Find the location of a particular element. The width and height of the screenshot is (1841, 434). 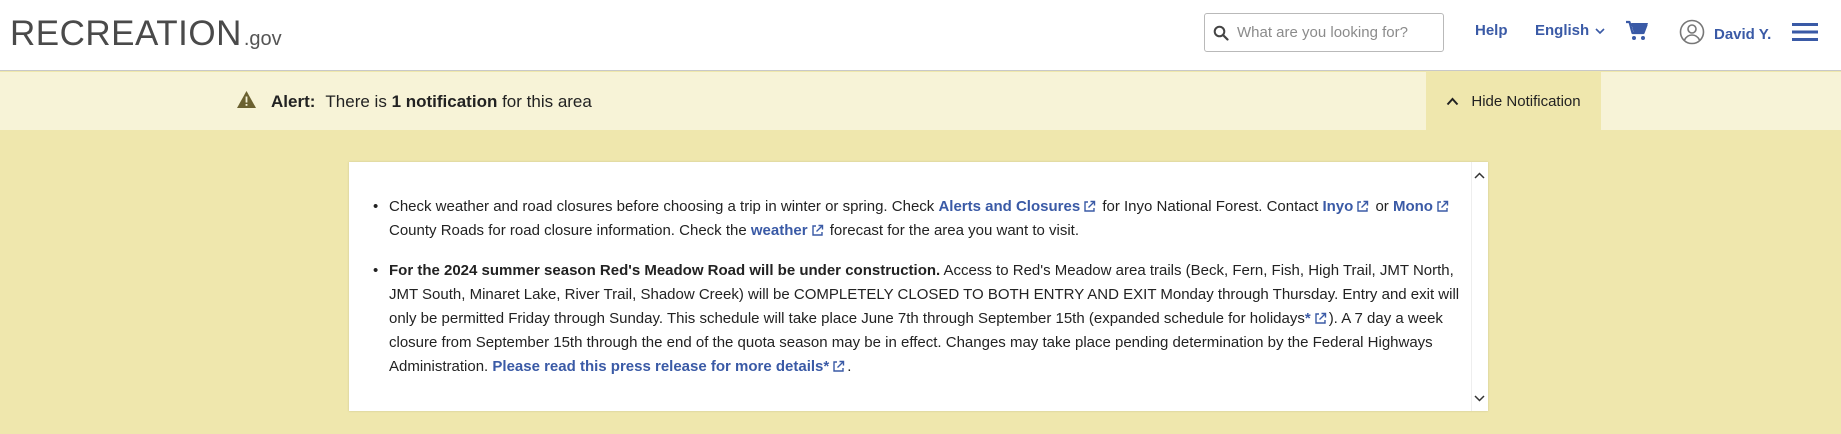

search-icon is located at coordinates (1221, 33).